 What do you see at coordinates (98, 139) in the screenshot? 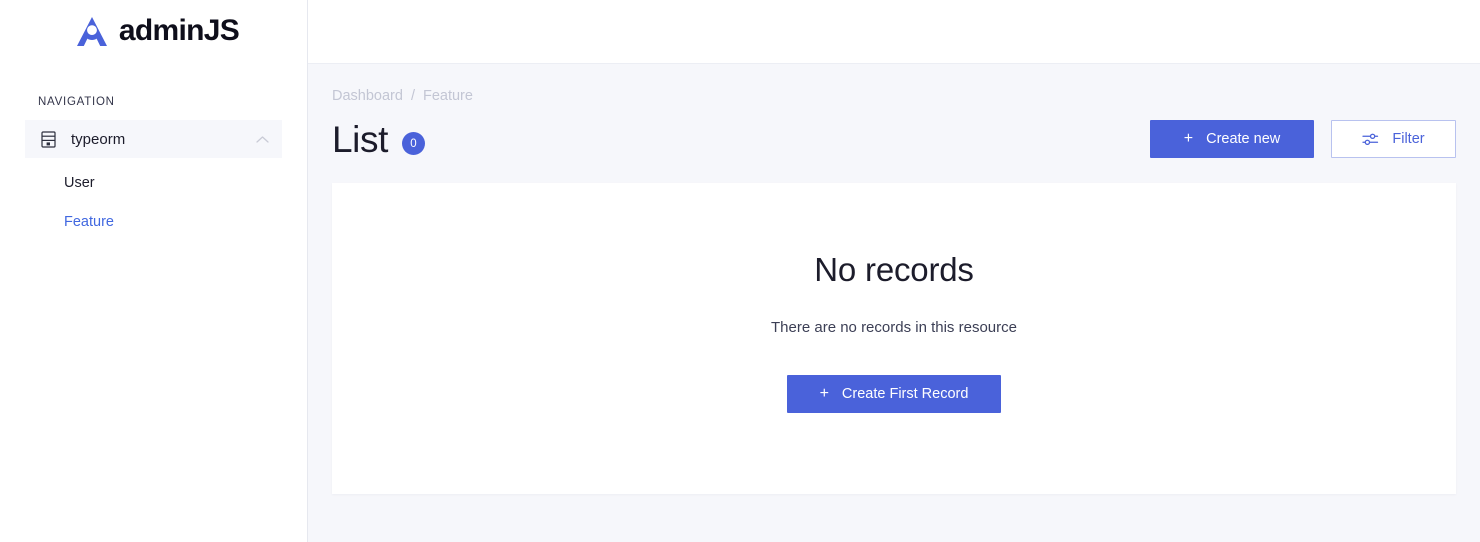
I see `sidebar-group-label: typeorm` at bounding box center [98, 139].